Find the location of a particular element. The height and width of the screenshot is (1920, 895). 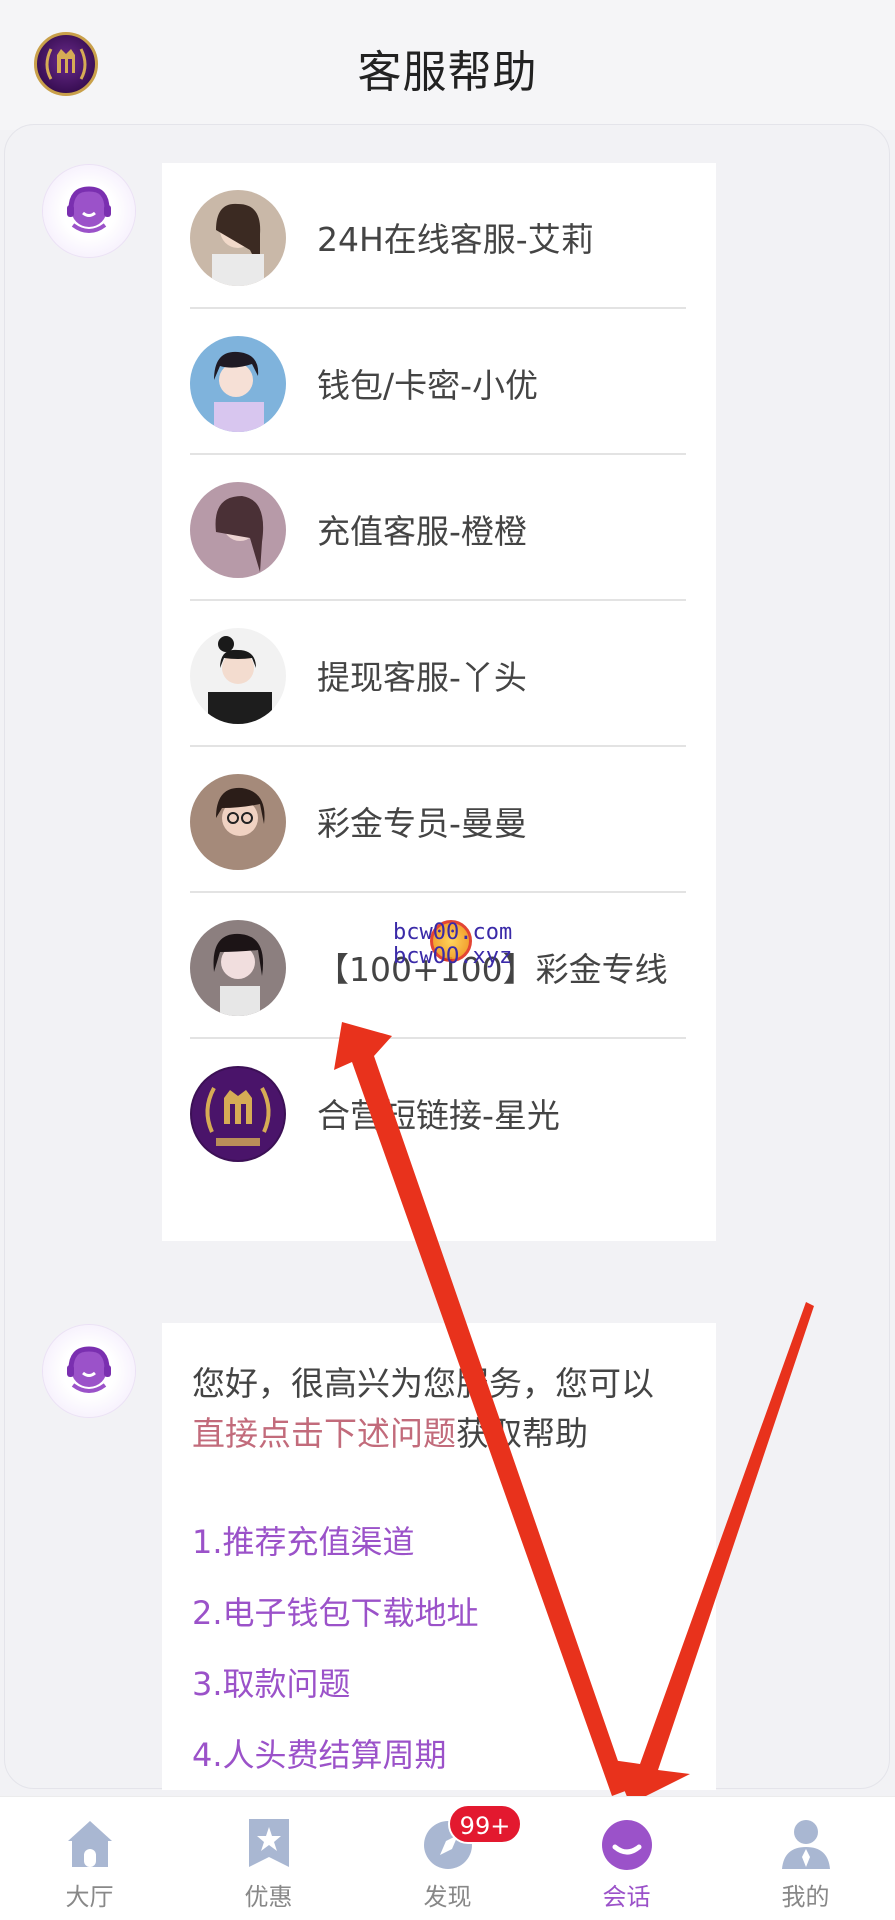

nav-label: 大厅 is located at coordinates (89, 1897).